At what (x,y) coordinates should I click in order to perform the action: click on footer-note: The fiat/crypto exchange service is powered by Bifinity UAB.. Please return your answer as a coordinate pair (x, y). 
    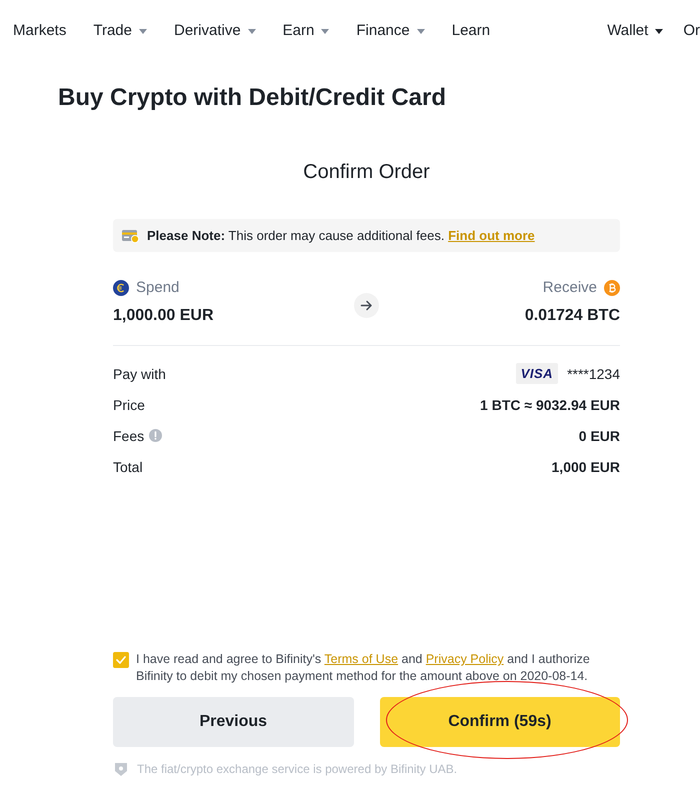
    Looking at the image, I should click on (297, 769).